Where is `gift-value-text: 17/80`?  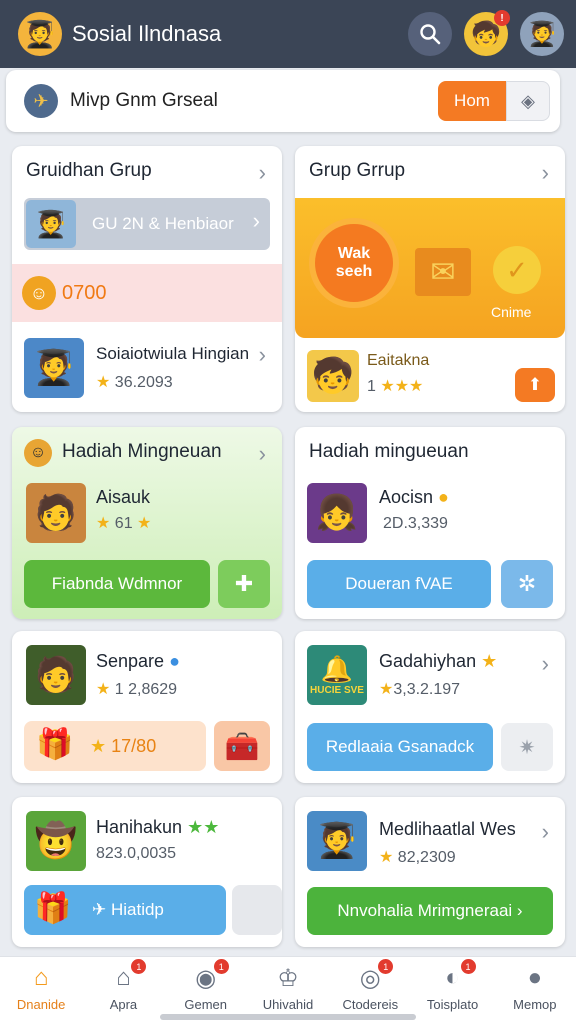 gift-value-text: 17/80 is located at coordinates (134, 746).